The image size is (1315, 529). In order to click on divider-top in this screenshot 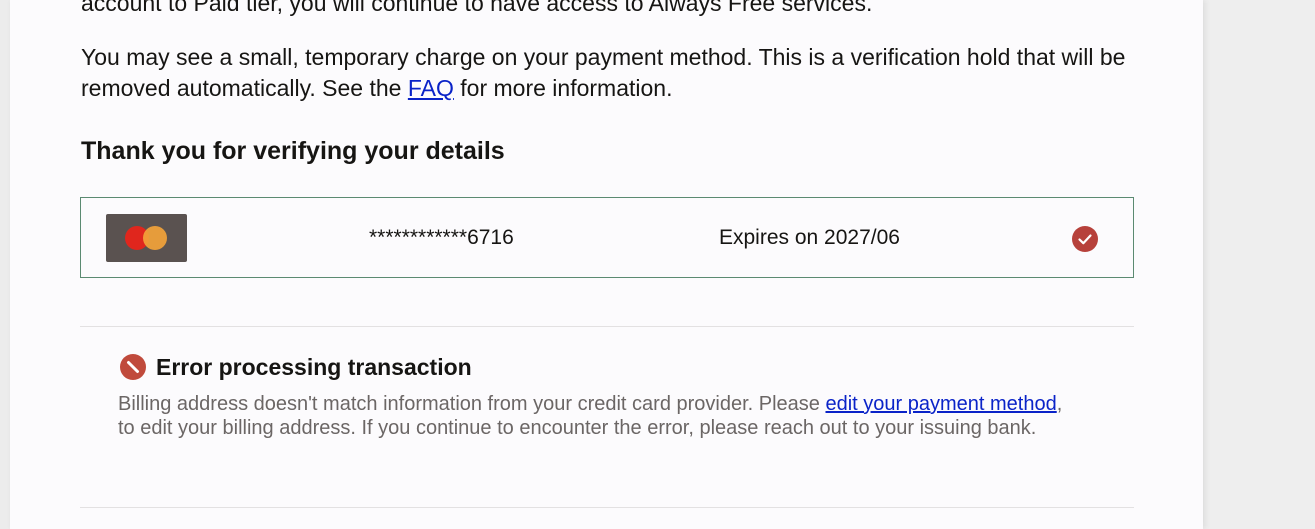, I will do `click(607, 326)`.